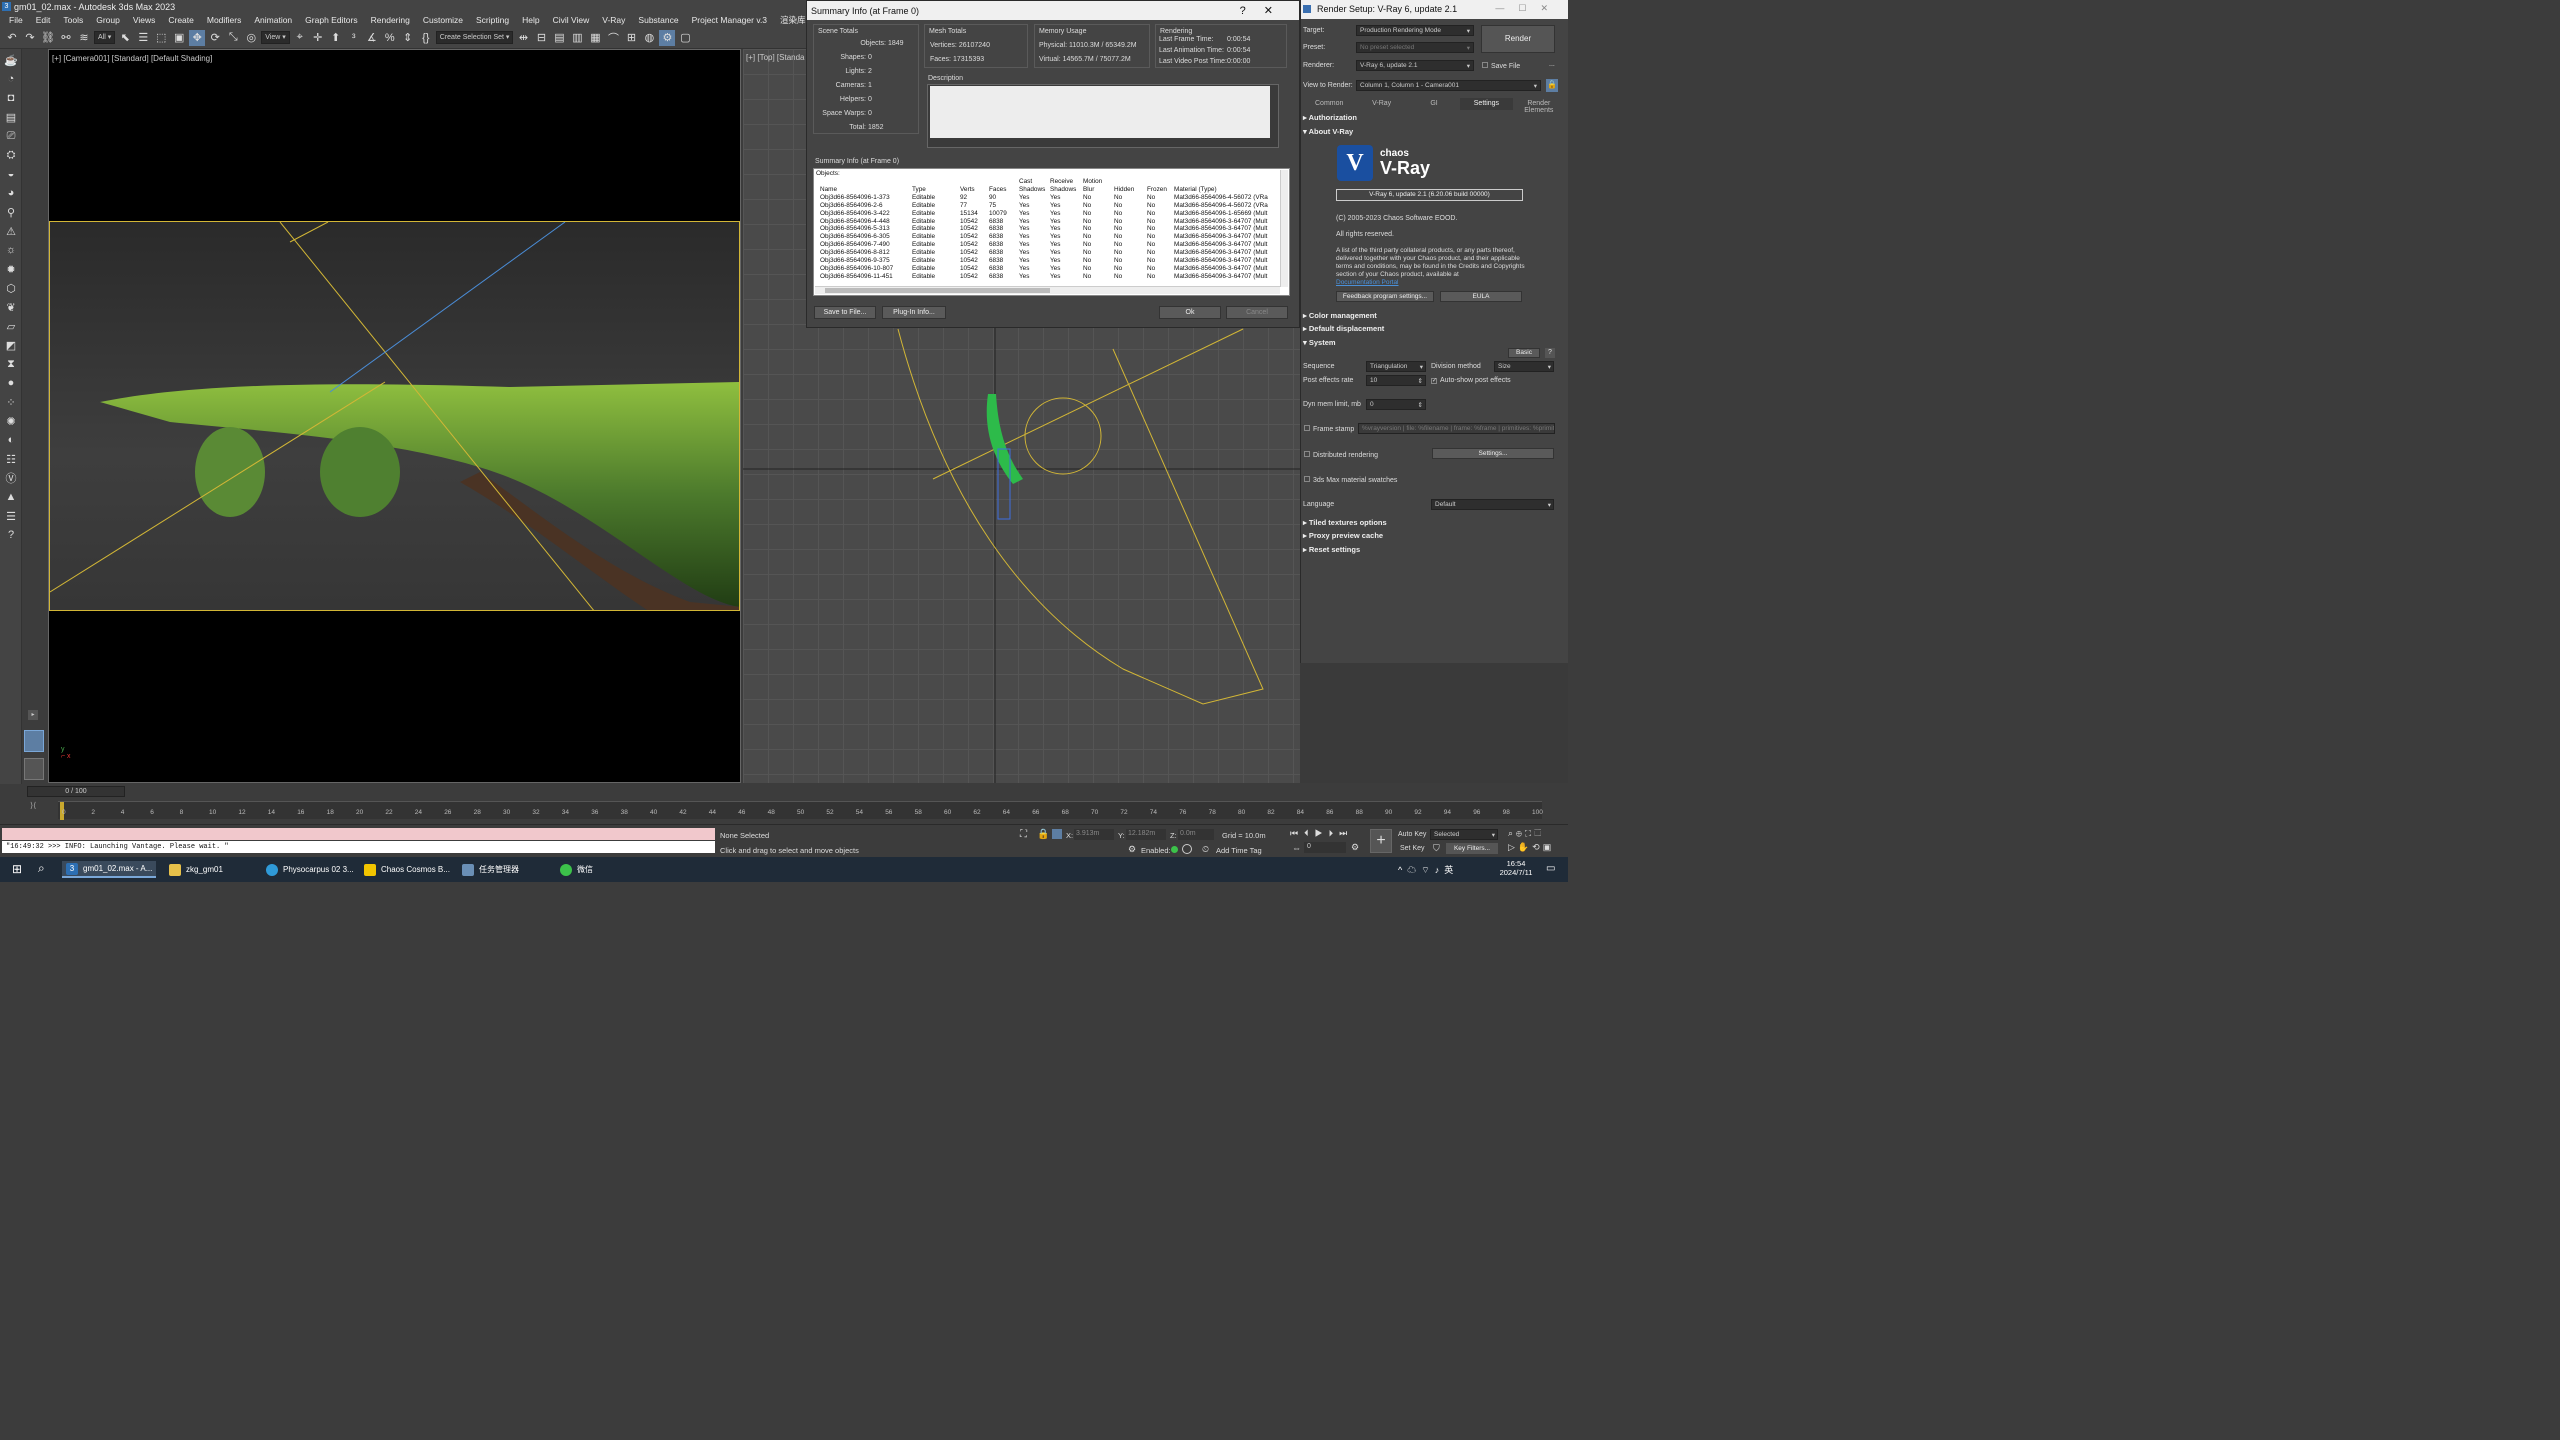 This screenshot has height=1440, width=2560. I want to click on section-reset-settings: ▸ Reset settings, so click(1331, 549).